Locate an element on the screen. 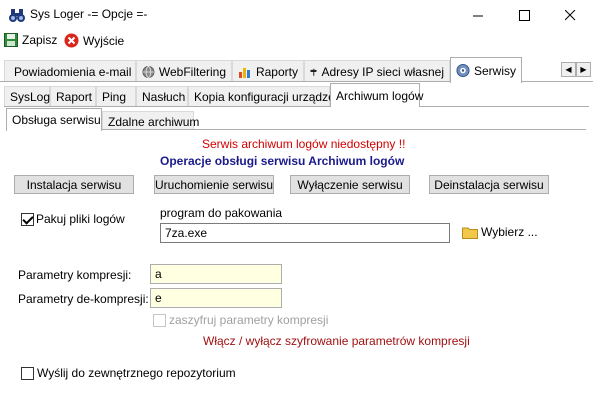 The image size is (593, 410). close-icon is located at coordinates (569, 14).